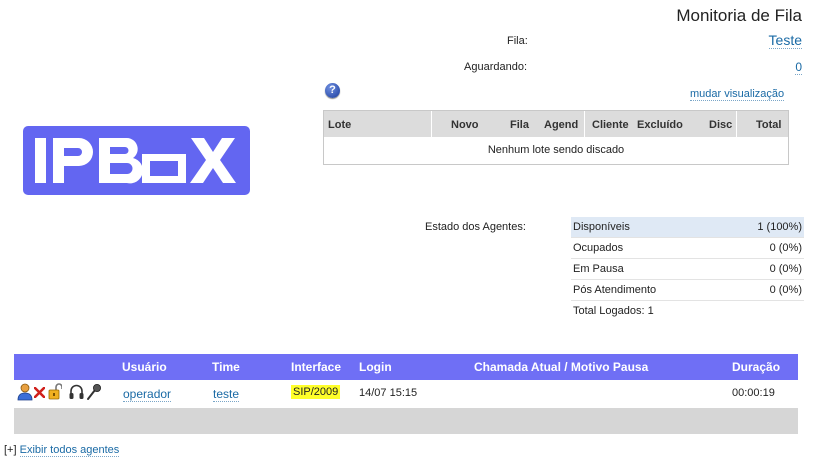 Image resolution: width=815 pixels, height=463 pixels. Describe the element at coordinates (769, 125) in the screenshot. I see `col-total: Total` at that location.